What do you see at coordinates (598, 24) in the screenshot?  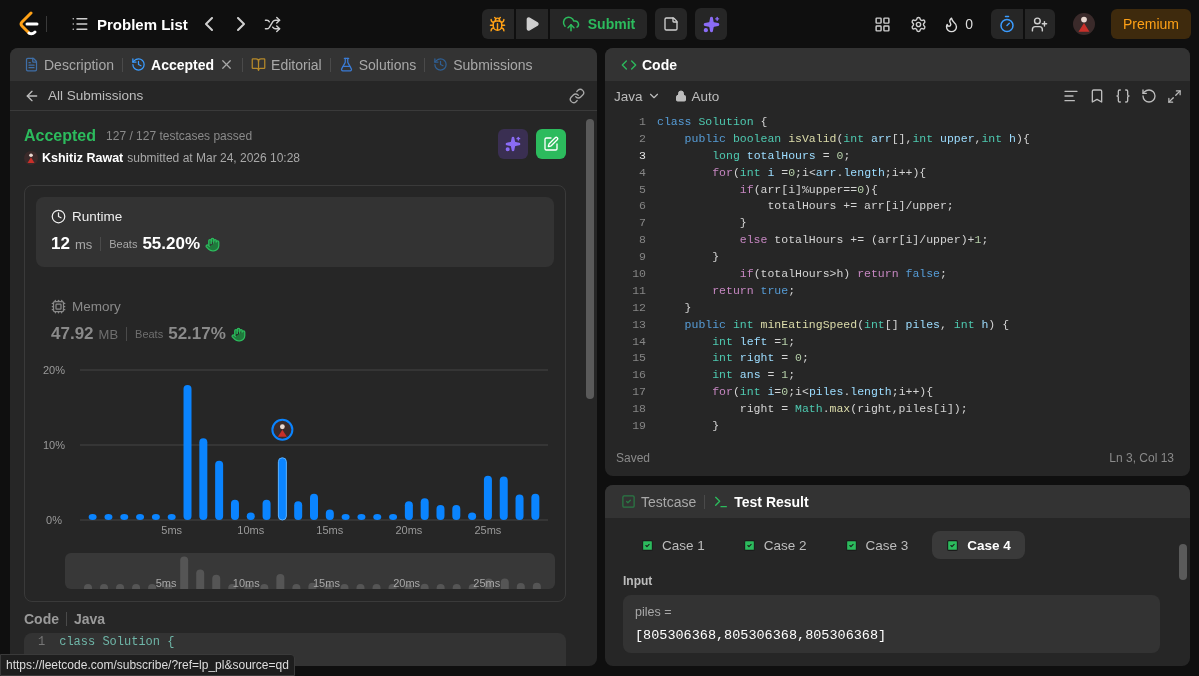 I see `submit-button: Submit` at bounding box center [598, 24].